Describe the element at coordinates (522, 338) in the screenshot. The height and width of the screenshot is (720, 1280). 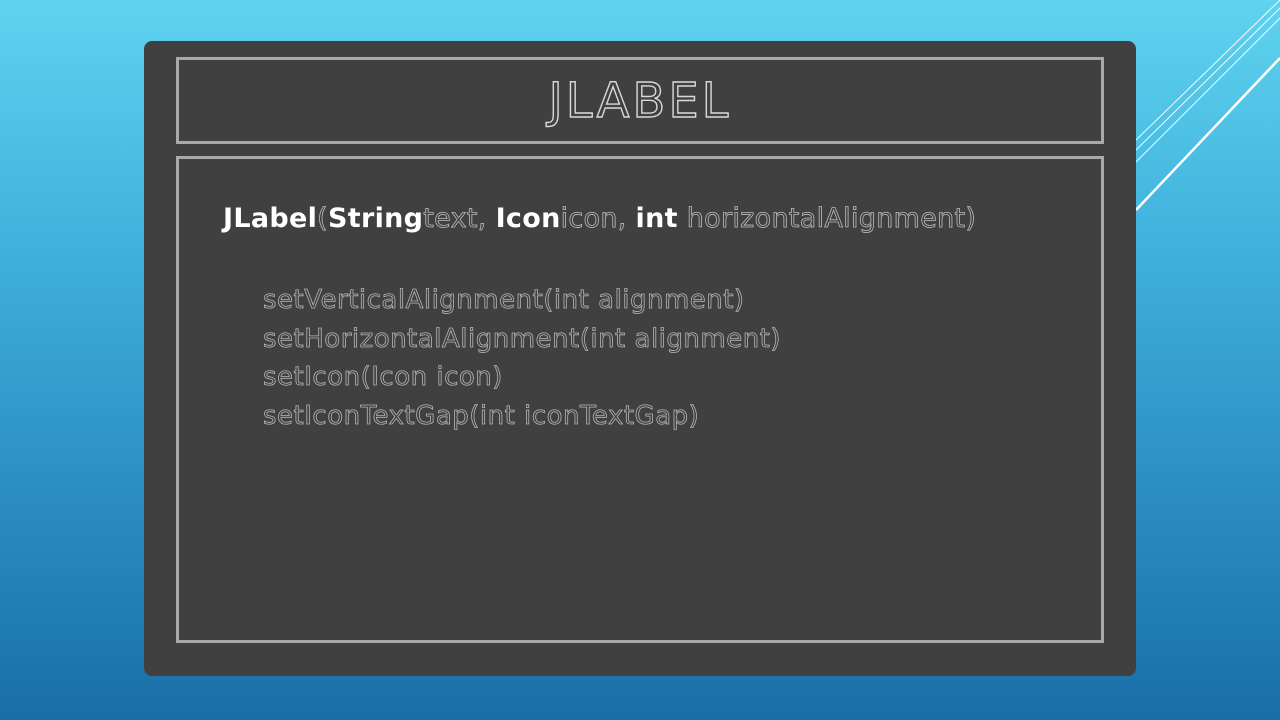
I see `method-set-horizontal-alignment: setHorizontalAlignment(int alignment)` at that location.